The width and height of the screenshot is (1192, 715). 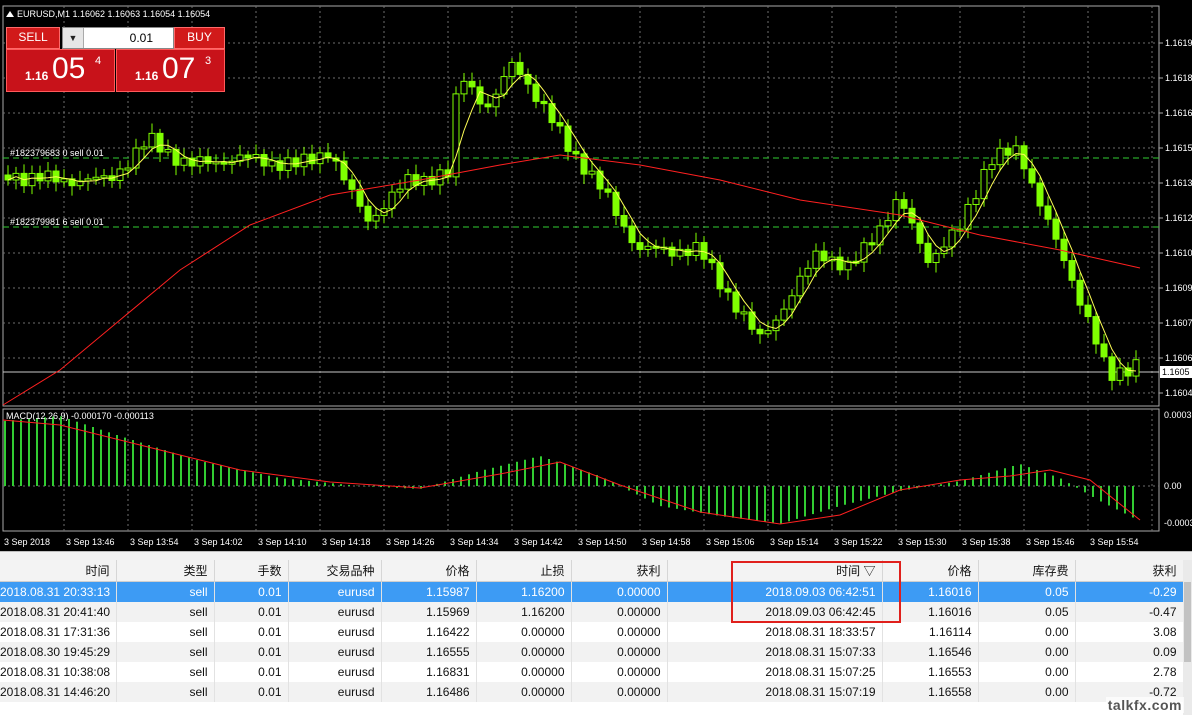 What do you see at coordinates (10, 14) in the screenshot?
I see `triangle-up-icon` at bounding box center [10, 14].